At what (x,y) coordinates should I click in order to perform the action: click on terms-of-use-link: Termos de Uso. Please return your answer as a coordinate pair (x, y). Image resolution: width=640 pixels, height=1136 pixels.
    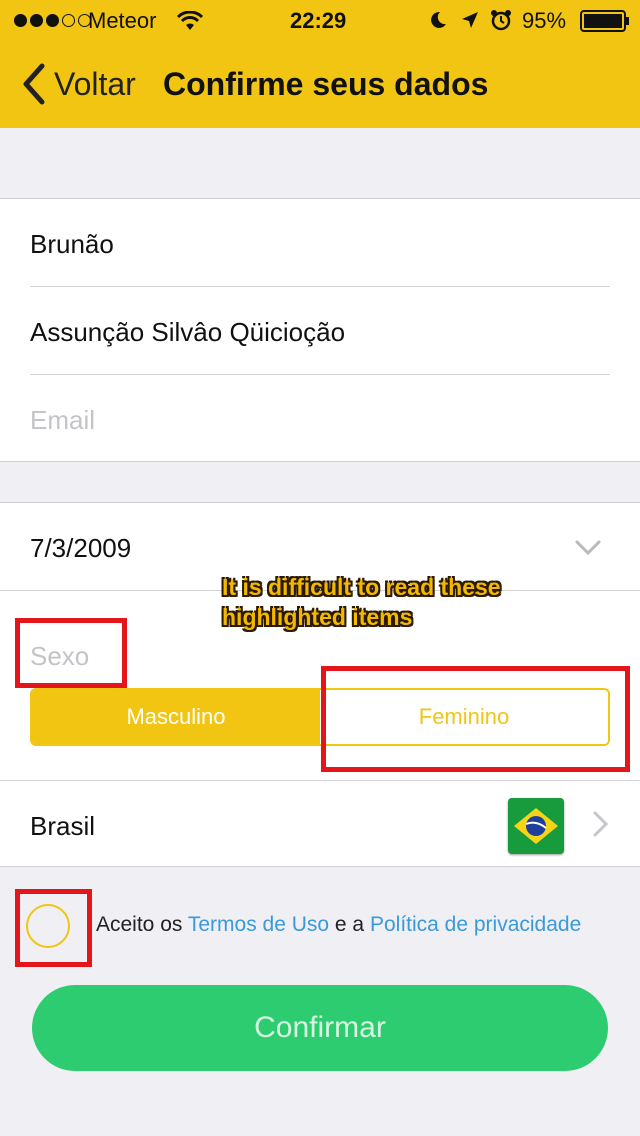
    Looking at the image, I should click on (258, 924).